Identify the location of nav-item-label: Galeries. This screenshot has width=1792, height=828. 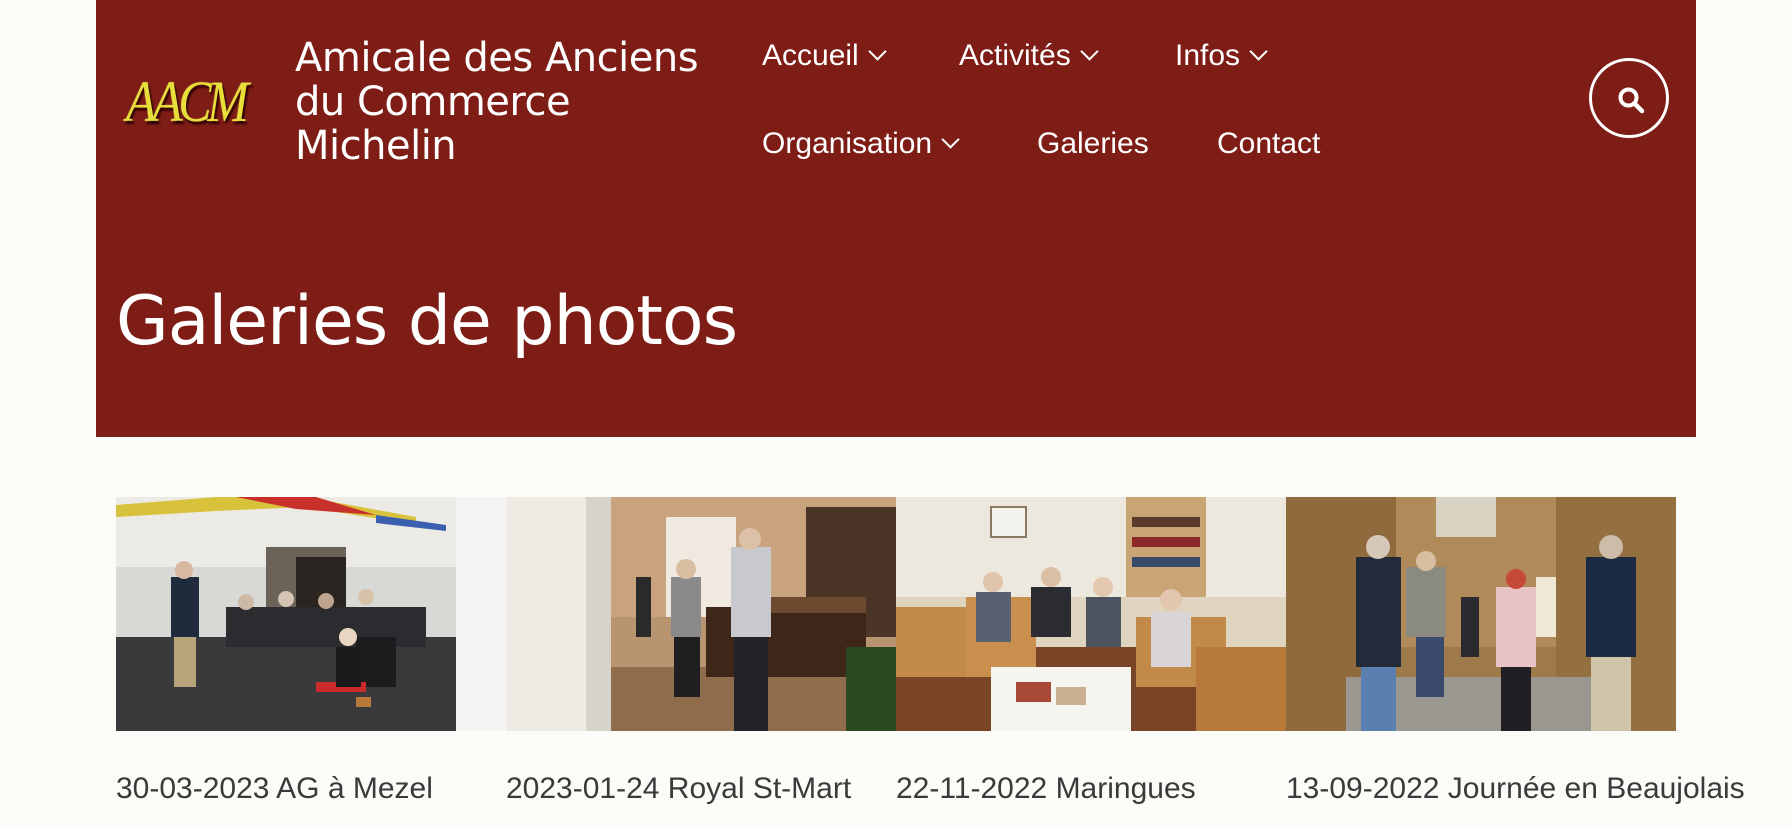
(1093, 143).